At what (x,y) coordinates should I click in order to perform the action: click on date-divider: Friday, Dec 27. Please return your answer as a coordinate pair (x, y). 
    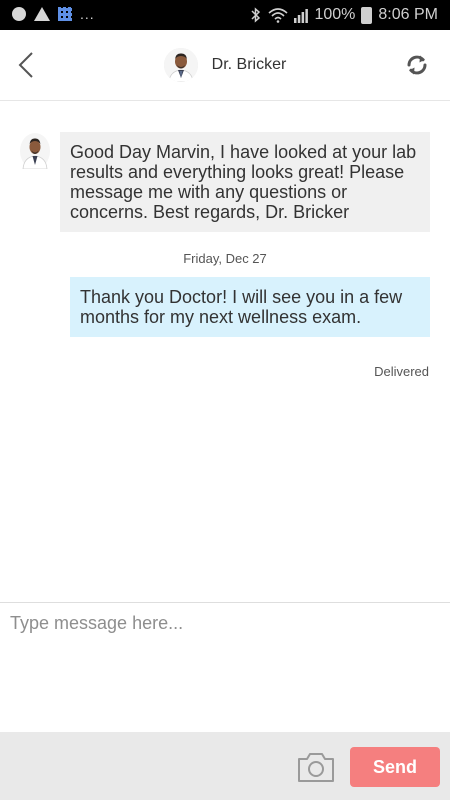
    Looking at the image, I should click on (225, 258).